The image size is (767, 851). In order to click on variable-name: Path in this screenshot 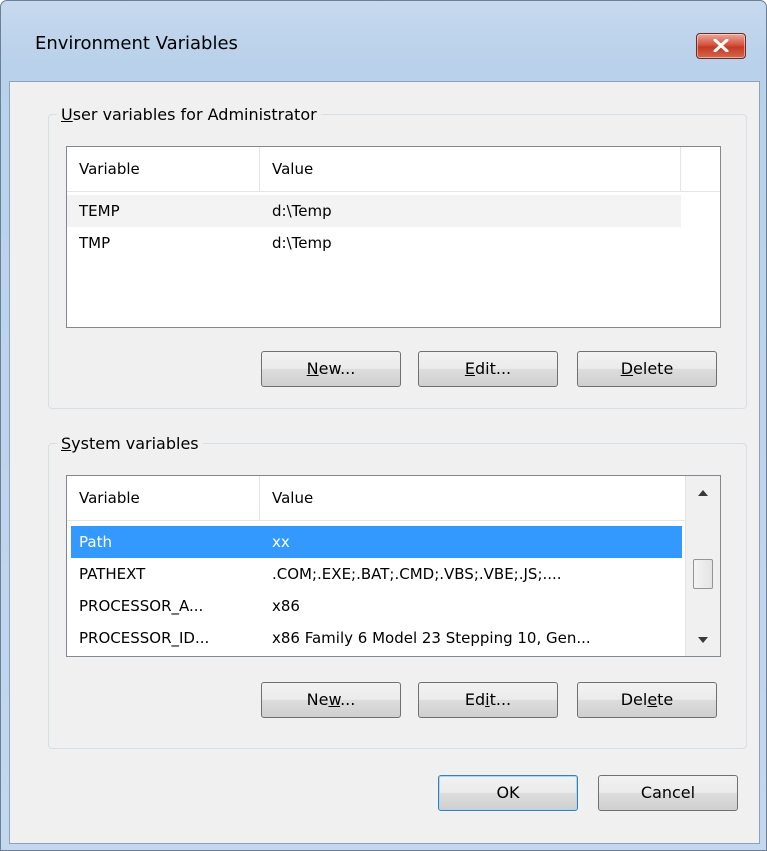, I will do `click(95, 542)`.